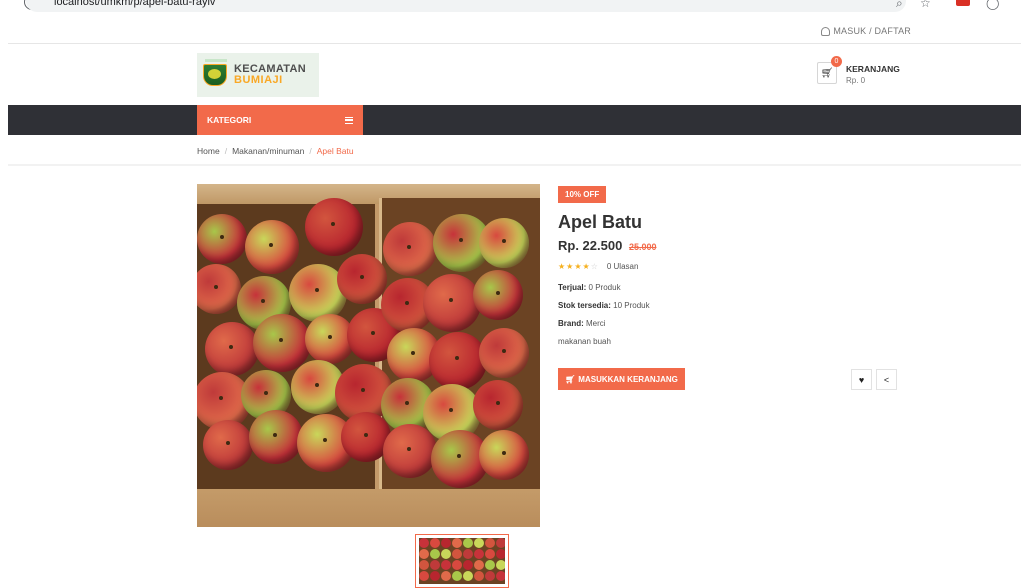  What do you see at coordinates (604, 287) in the screenshot?
I see `sold-value: 0 Produk` at bounding box center [604, 287].